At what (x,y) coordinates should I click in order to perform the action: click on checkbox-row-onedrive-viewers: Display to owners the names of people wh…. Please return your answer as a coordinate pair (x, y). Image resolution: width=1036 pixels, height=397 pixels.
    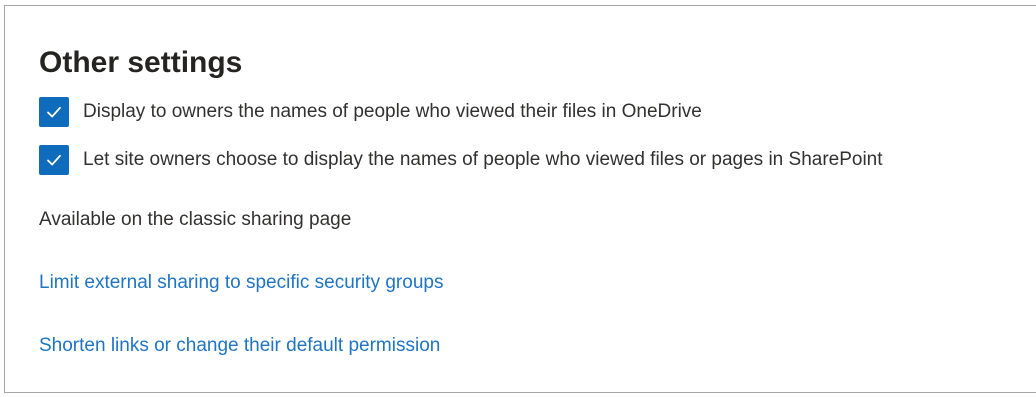
    Looking at the image, I should click on (370, 112).